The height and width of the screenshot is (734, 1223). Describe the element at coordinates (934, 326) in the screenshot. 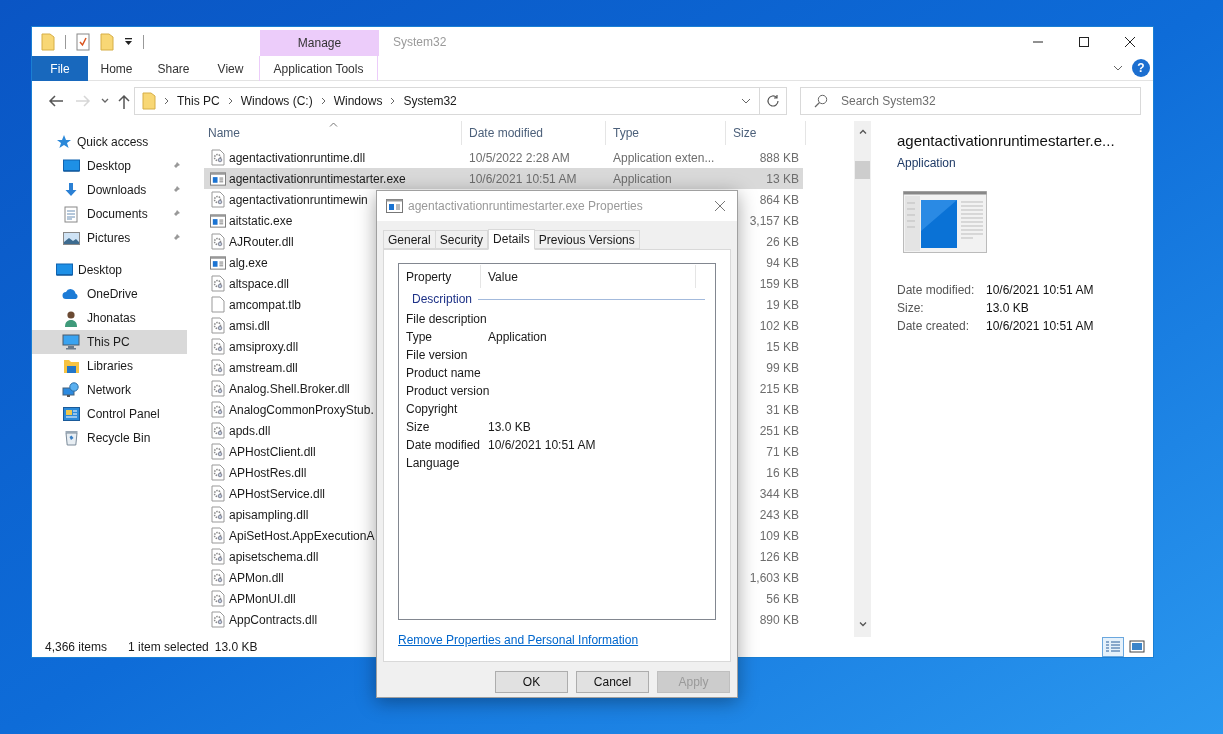

I see `detail-label: Date created:` at that location.